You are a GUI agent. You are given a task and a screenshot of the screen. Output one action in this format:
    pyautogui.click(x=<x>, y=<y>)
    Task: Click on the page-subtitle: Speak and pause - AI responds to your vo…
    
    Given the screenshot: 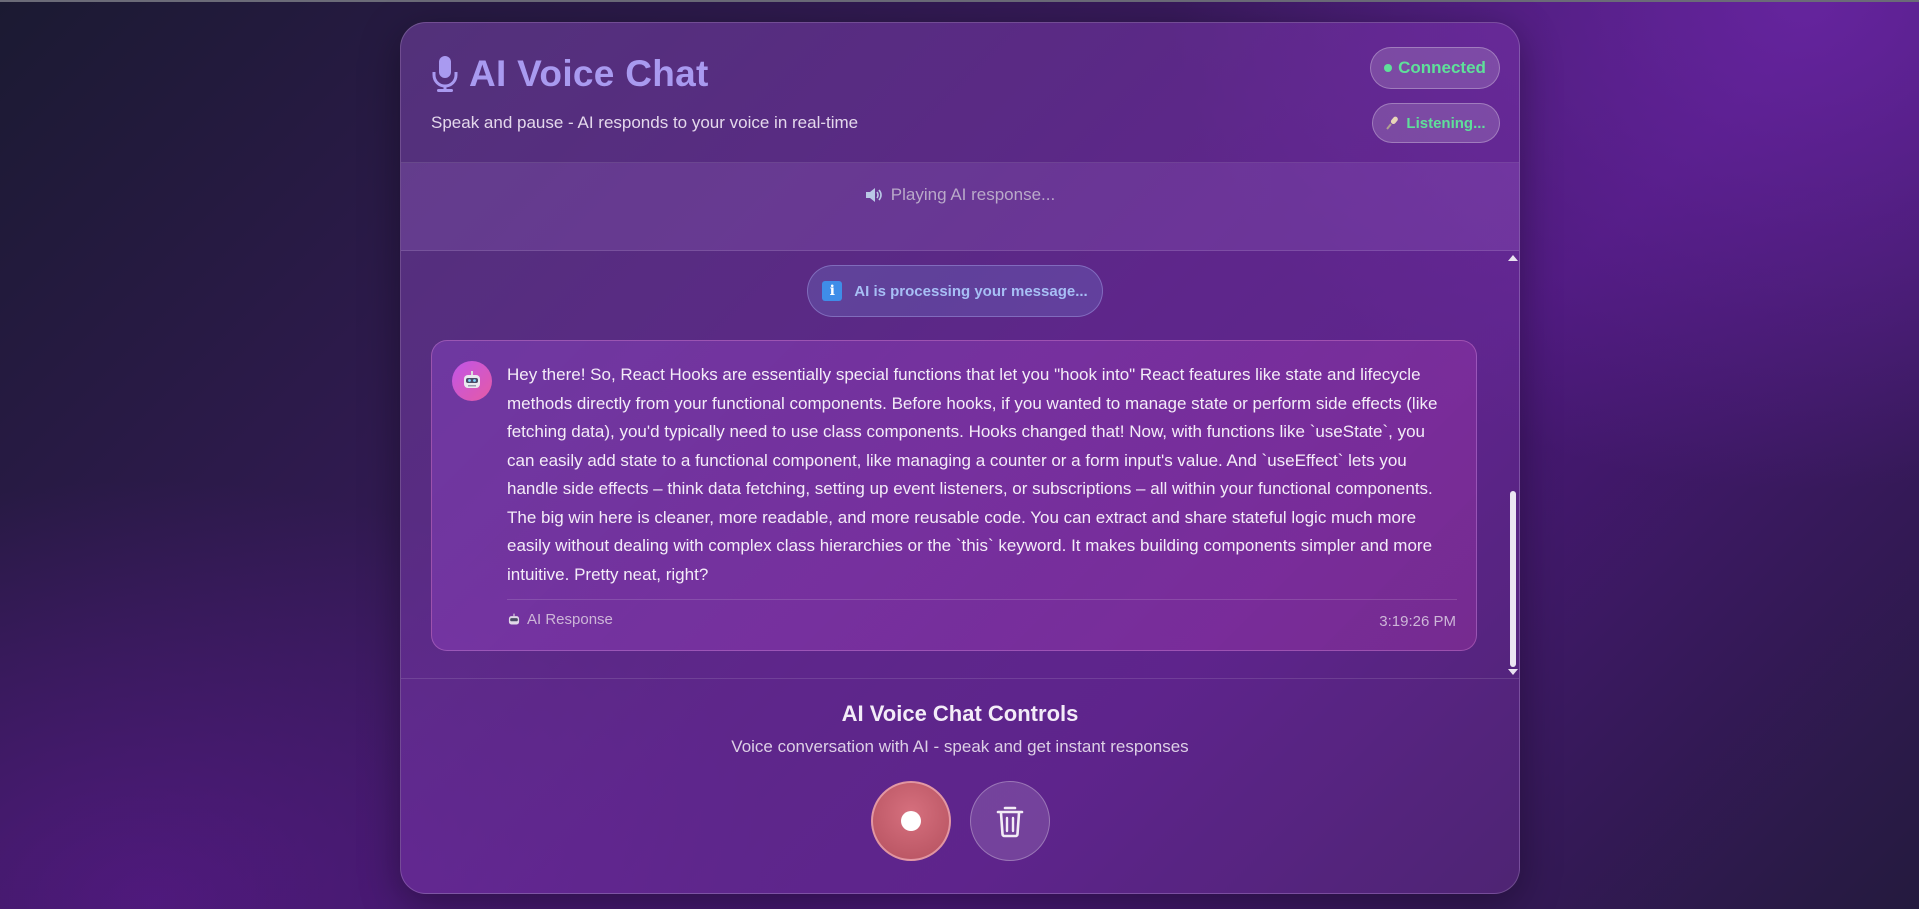 What is the action you would take?
    pyautogui.click(x=645, y=122)
    